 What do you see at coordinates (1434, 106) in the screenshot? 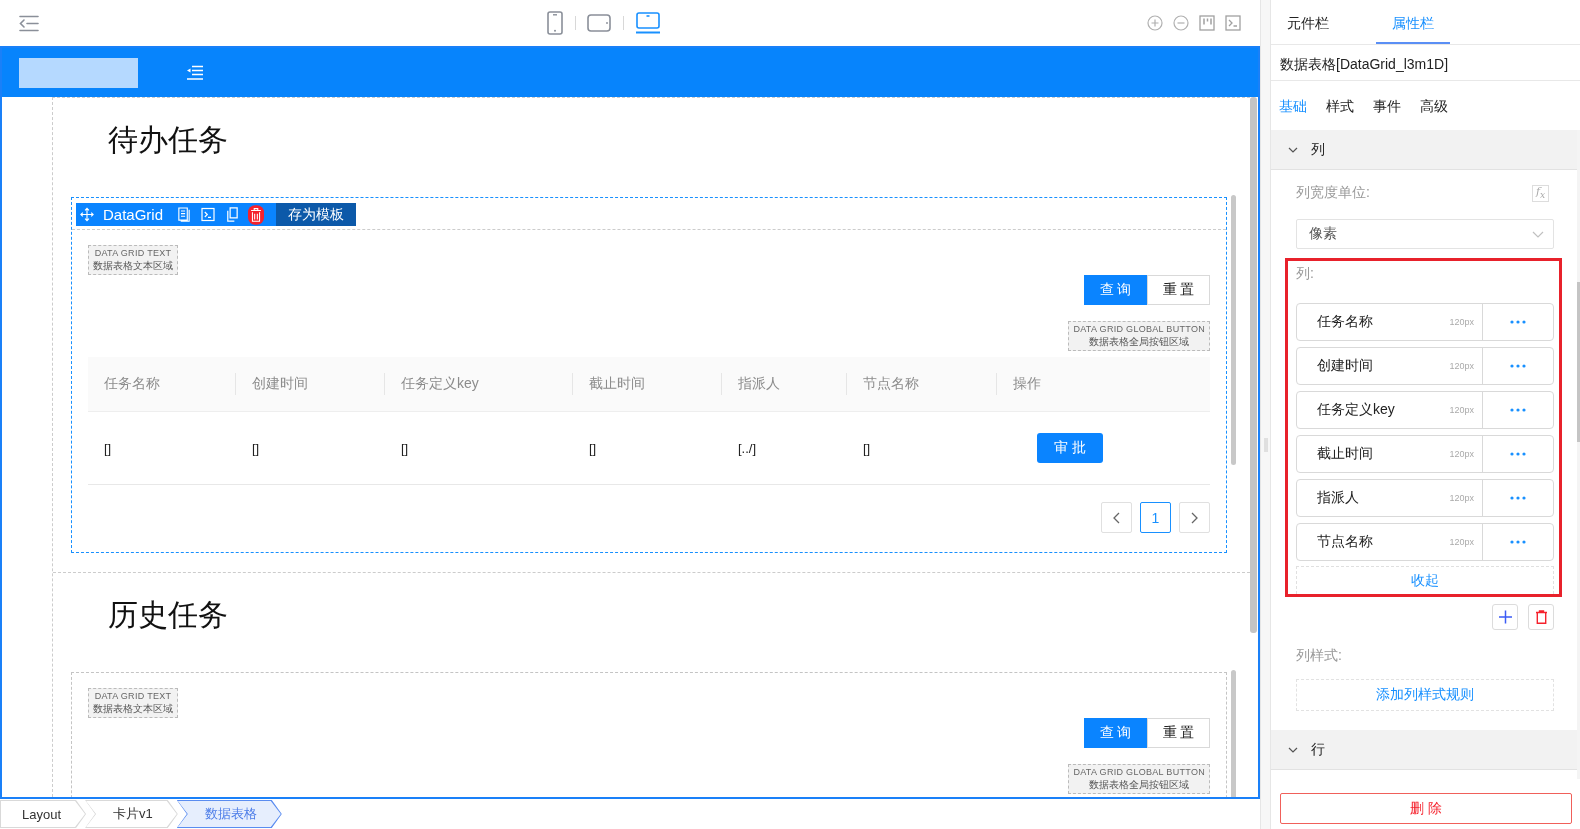
I see `property-tab: 高级` at bounding box center [1434, 106].